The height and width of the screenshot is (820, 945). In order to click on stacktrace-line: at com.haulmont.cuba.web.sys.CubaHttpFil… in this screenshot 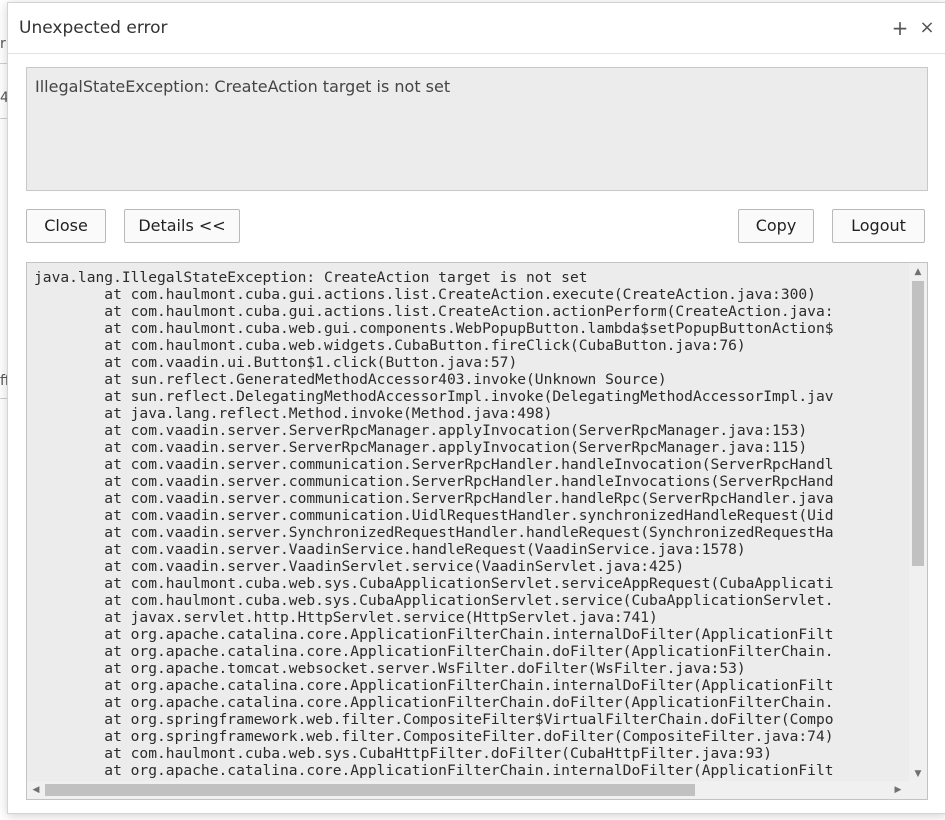, I will do `click(403, 753)`.